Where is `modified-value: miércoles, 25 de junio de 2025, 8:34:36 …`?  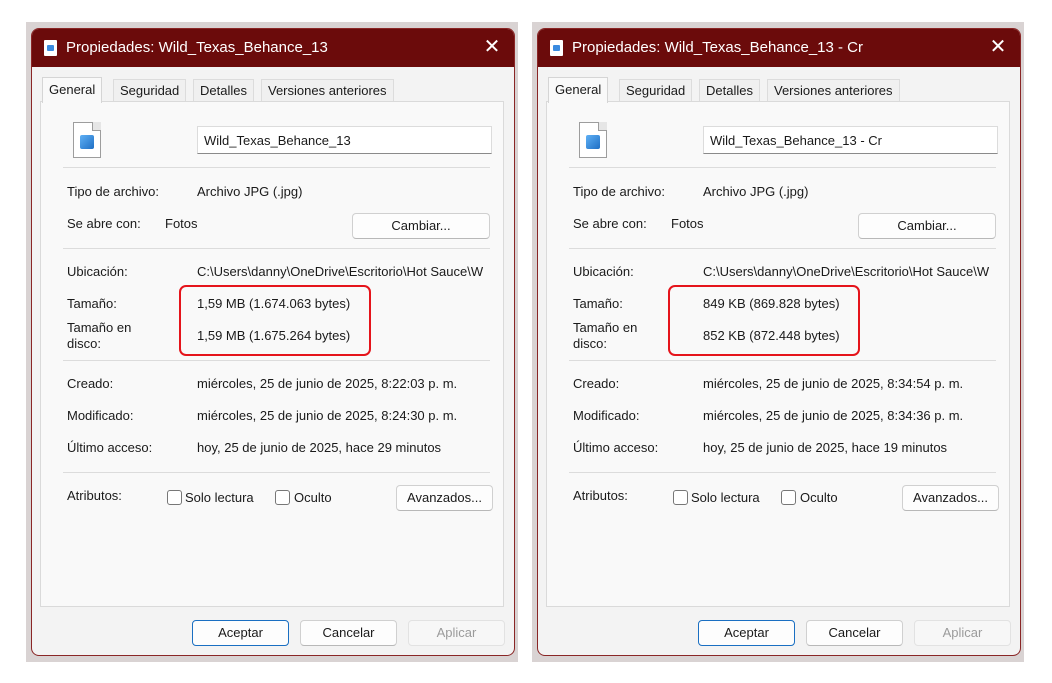
modified-value: miércoles, 25 de junio de 2025, 8:34:36 … is located at coordinates (833, 415).